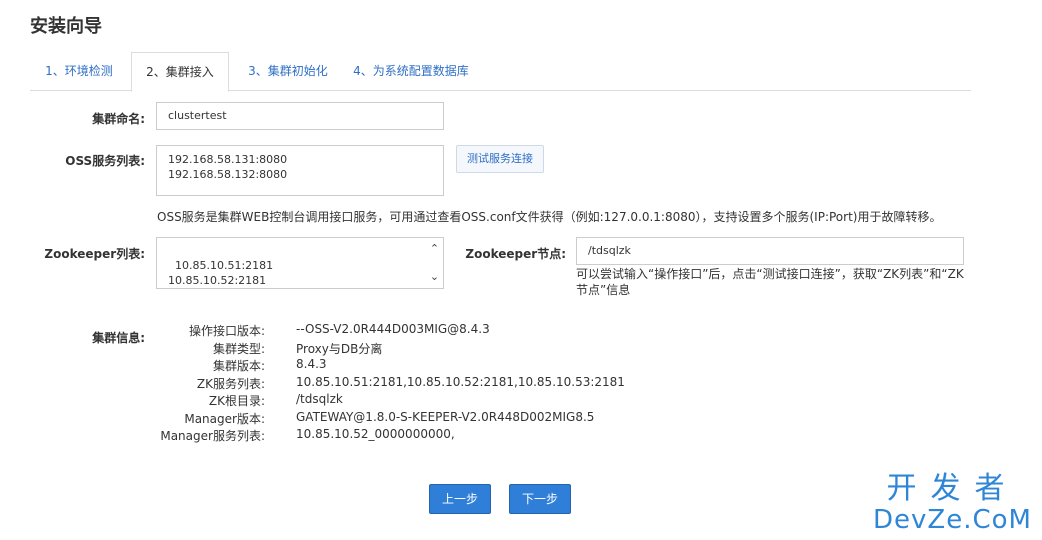 This screenshot has width=1042, height=540. What do you see at coordinates (460, 499) in the screenshot?
I see `prev-step-button: 上一步` at bounding box center [460, 499].